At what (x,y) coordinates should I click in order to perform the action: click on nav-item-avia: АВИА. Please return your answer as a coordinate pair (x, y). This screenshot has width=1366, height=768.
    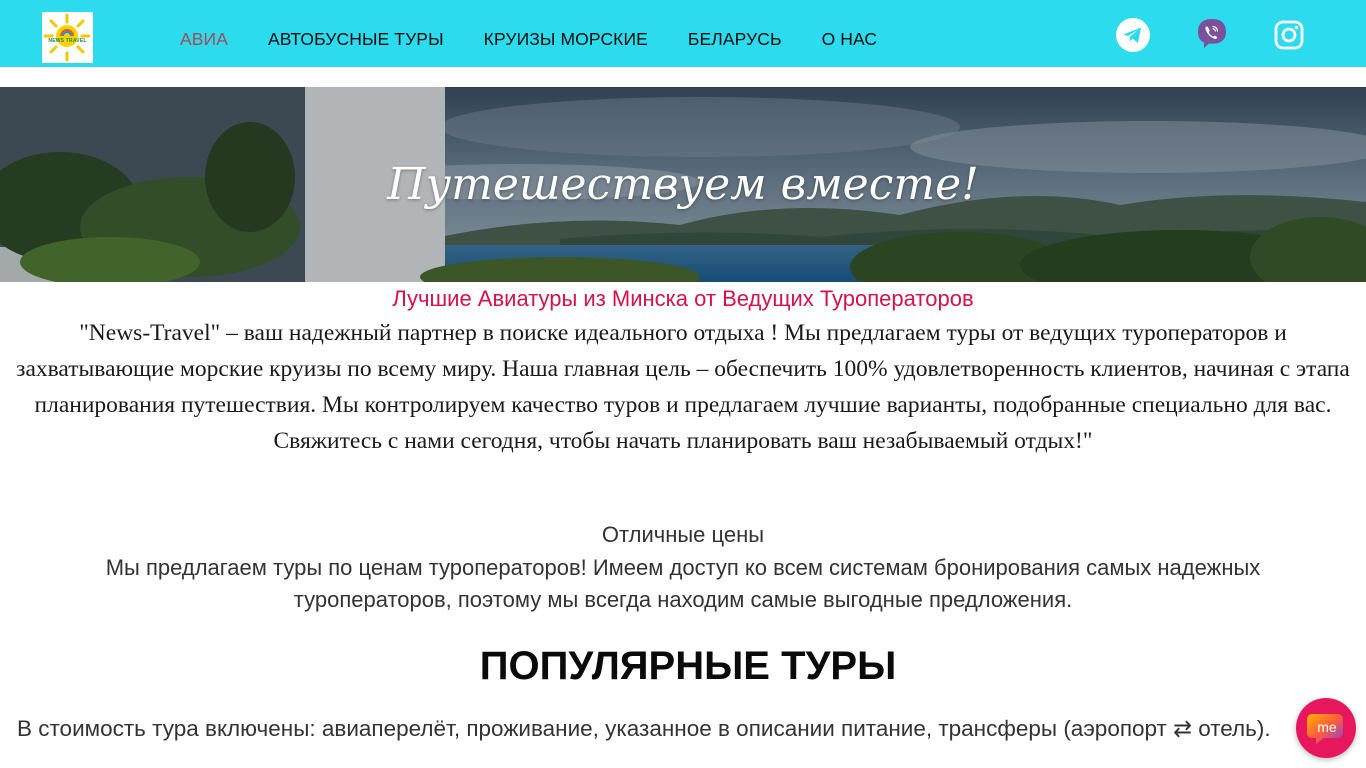
    Looking at the image, I should click on (204, 40).